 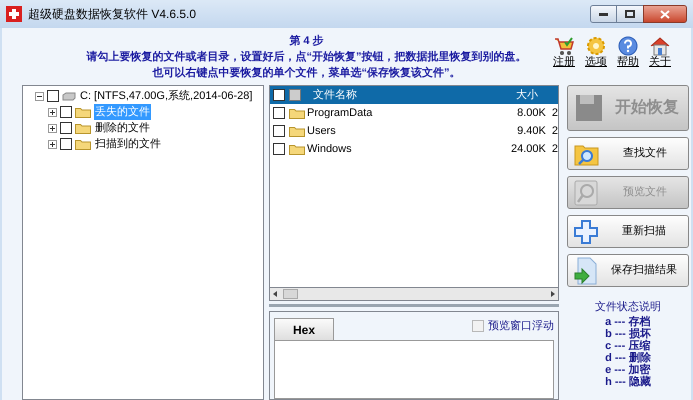 What do you see at coordinates (660, 46) in the screenshot?
I see `house-icon` at bounding box center [660, 46].